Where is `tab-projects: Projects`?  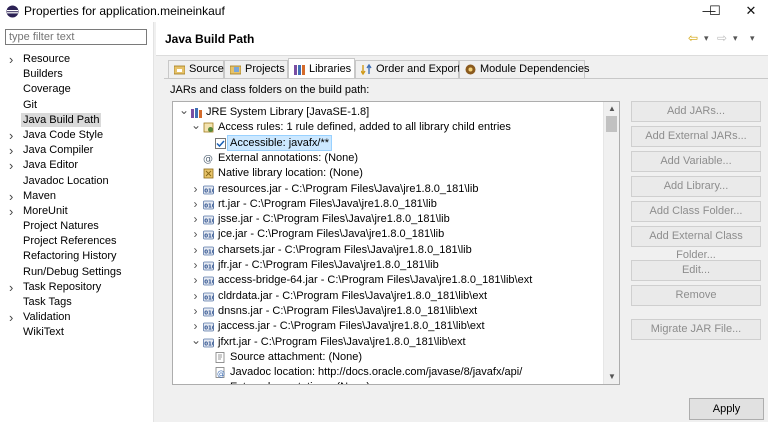 tab-projects: Projects is located at coordinates (256, 69).